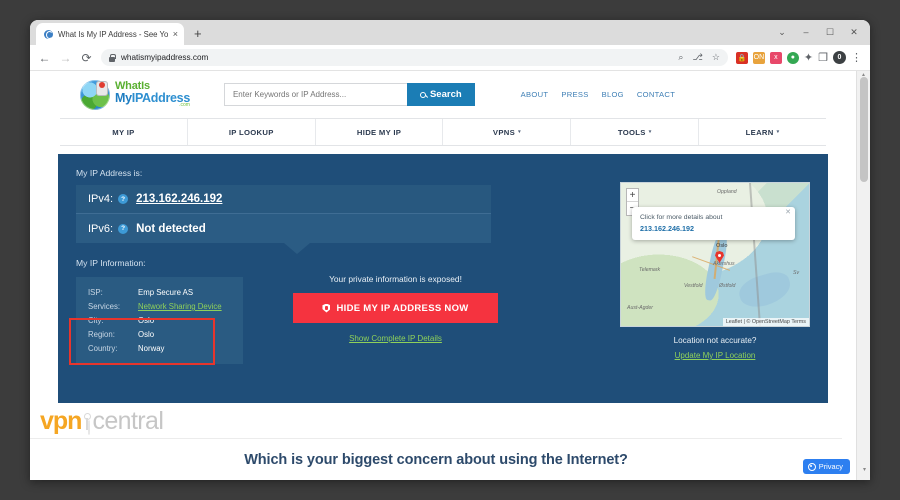 This screenshot has height=500, width=900. I want to click on extension-icon-red: 🔒, so click(741, 57).